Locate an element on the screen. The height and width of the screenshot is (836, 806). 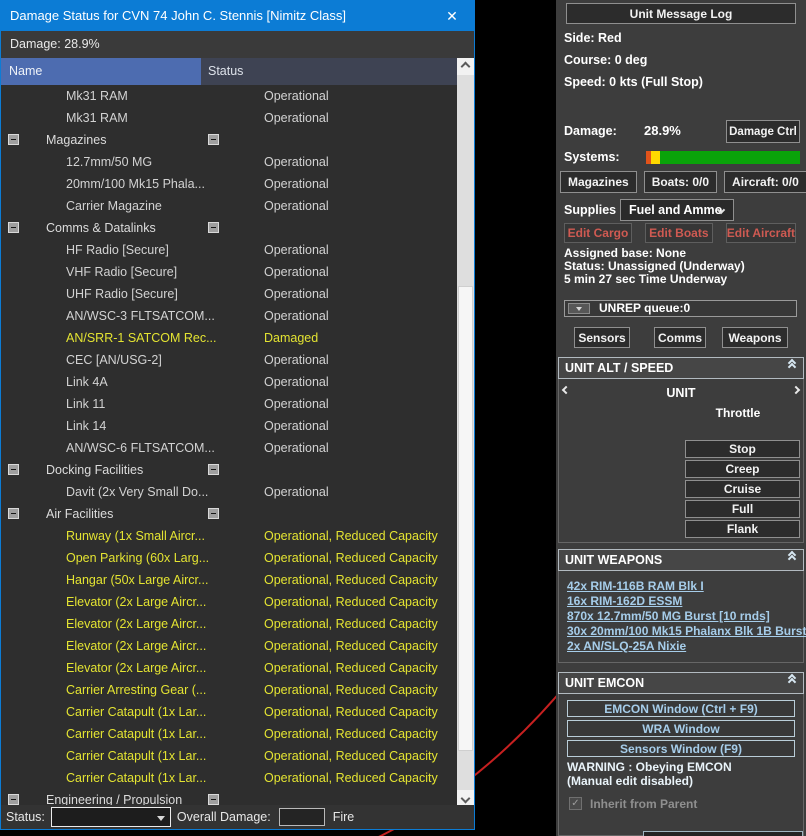
weapon-link: 42x RIM-116B RAM Blk I is located at coordinates (681, 586).